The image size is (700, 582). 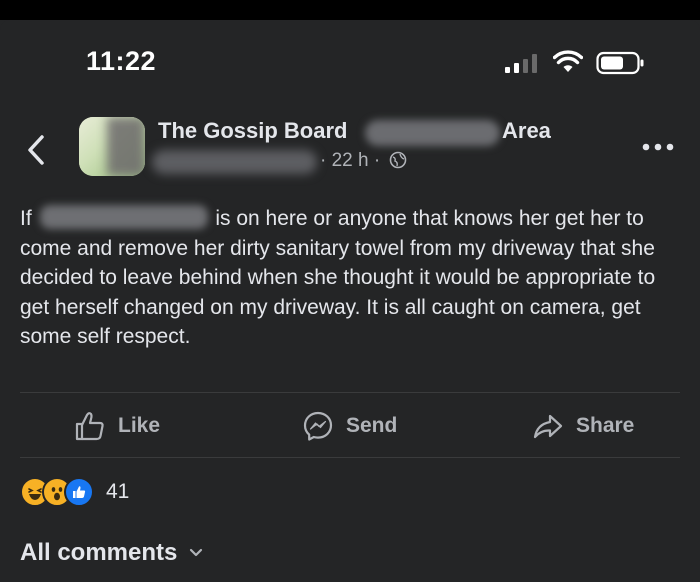 What do you see at coordinates (112, 146) in the screenshot?
I see `group-avatar` at bounding box center [112, 146].